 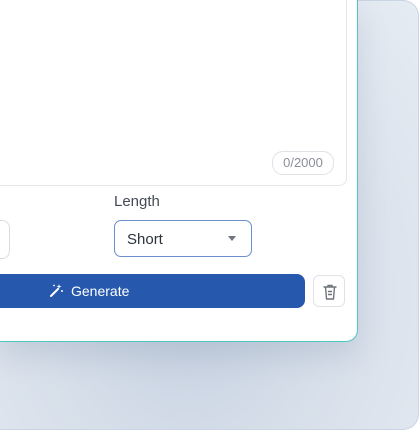 I want to click on length-select-value: Short, so click(x=145, y=239).